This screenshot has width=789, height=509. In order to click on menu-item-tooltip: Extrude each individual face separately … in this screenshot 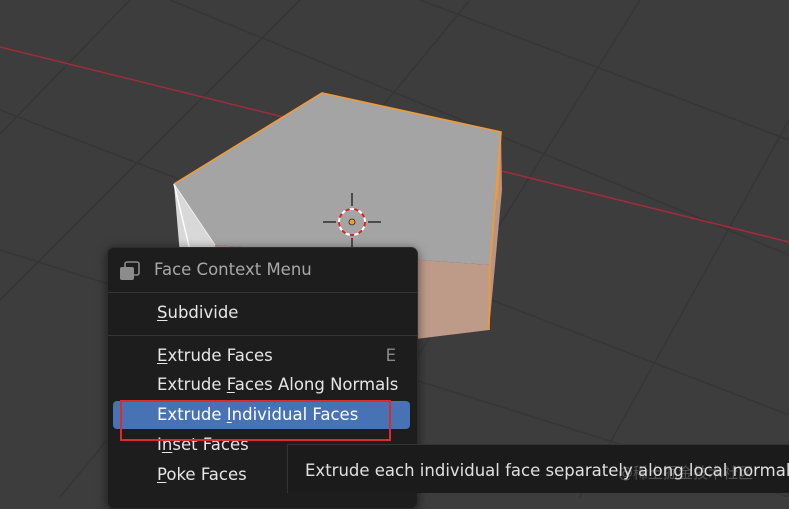, I will do `click(538, 468)`.